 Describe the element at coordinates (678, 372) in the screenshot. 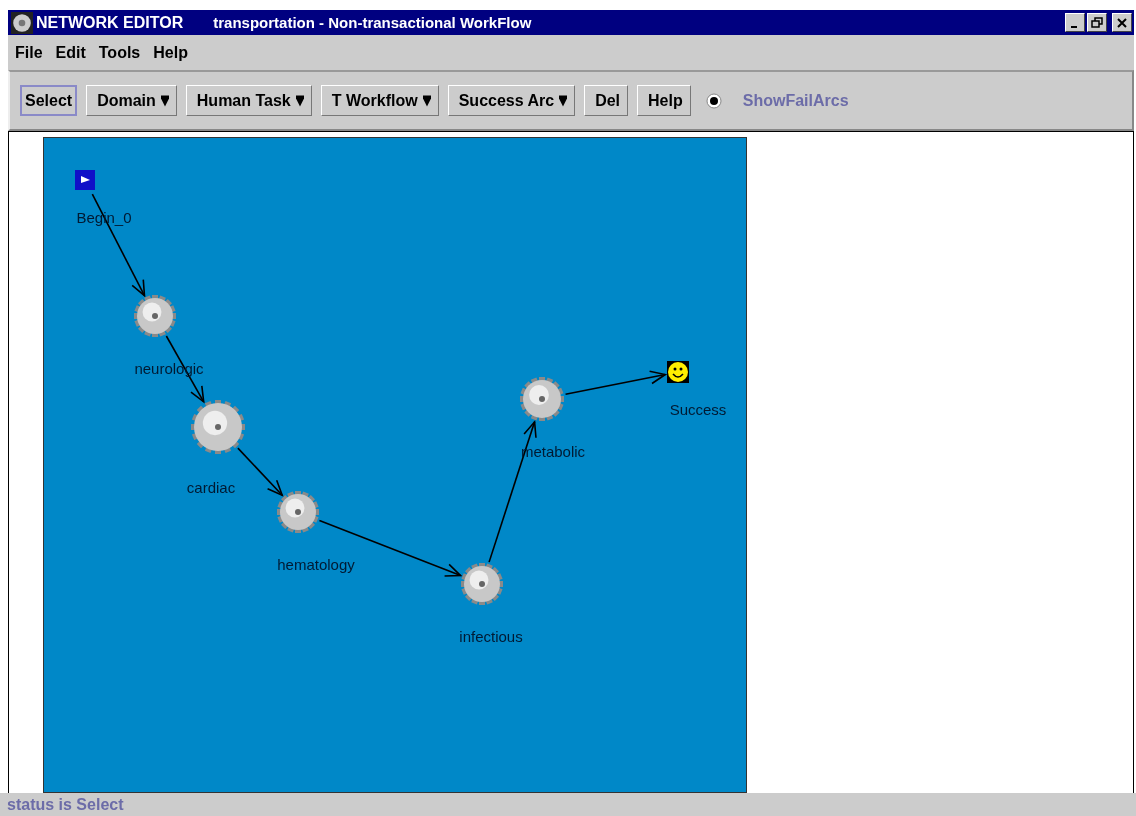

I see `smiley-icon` at that location.